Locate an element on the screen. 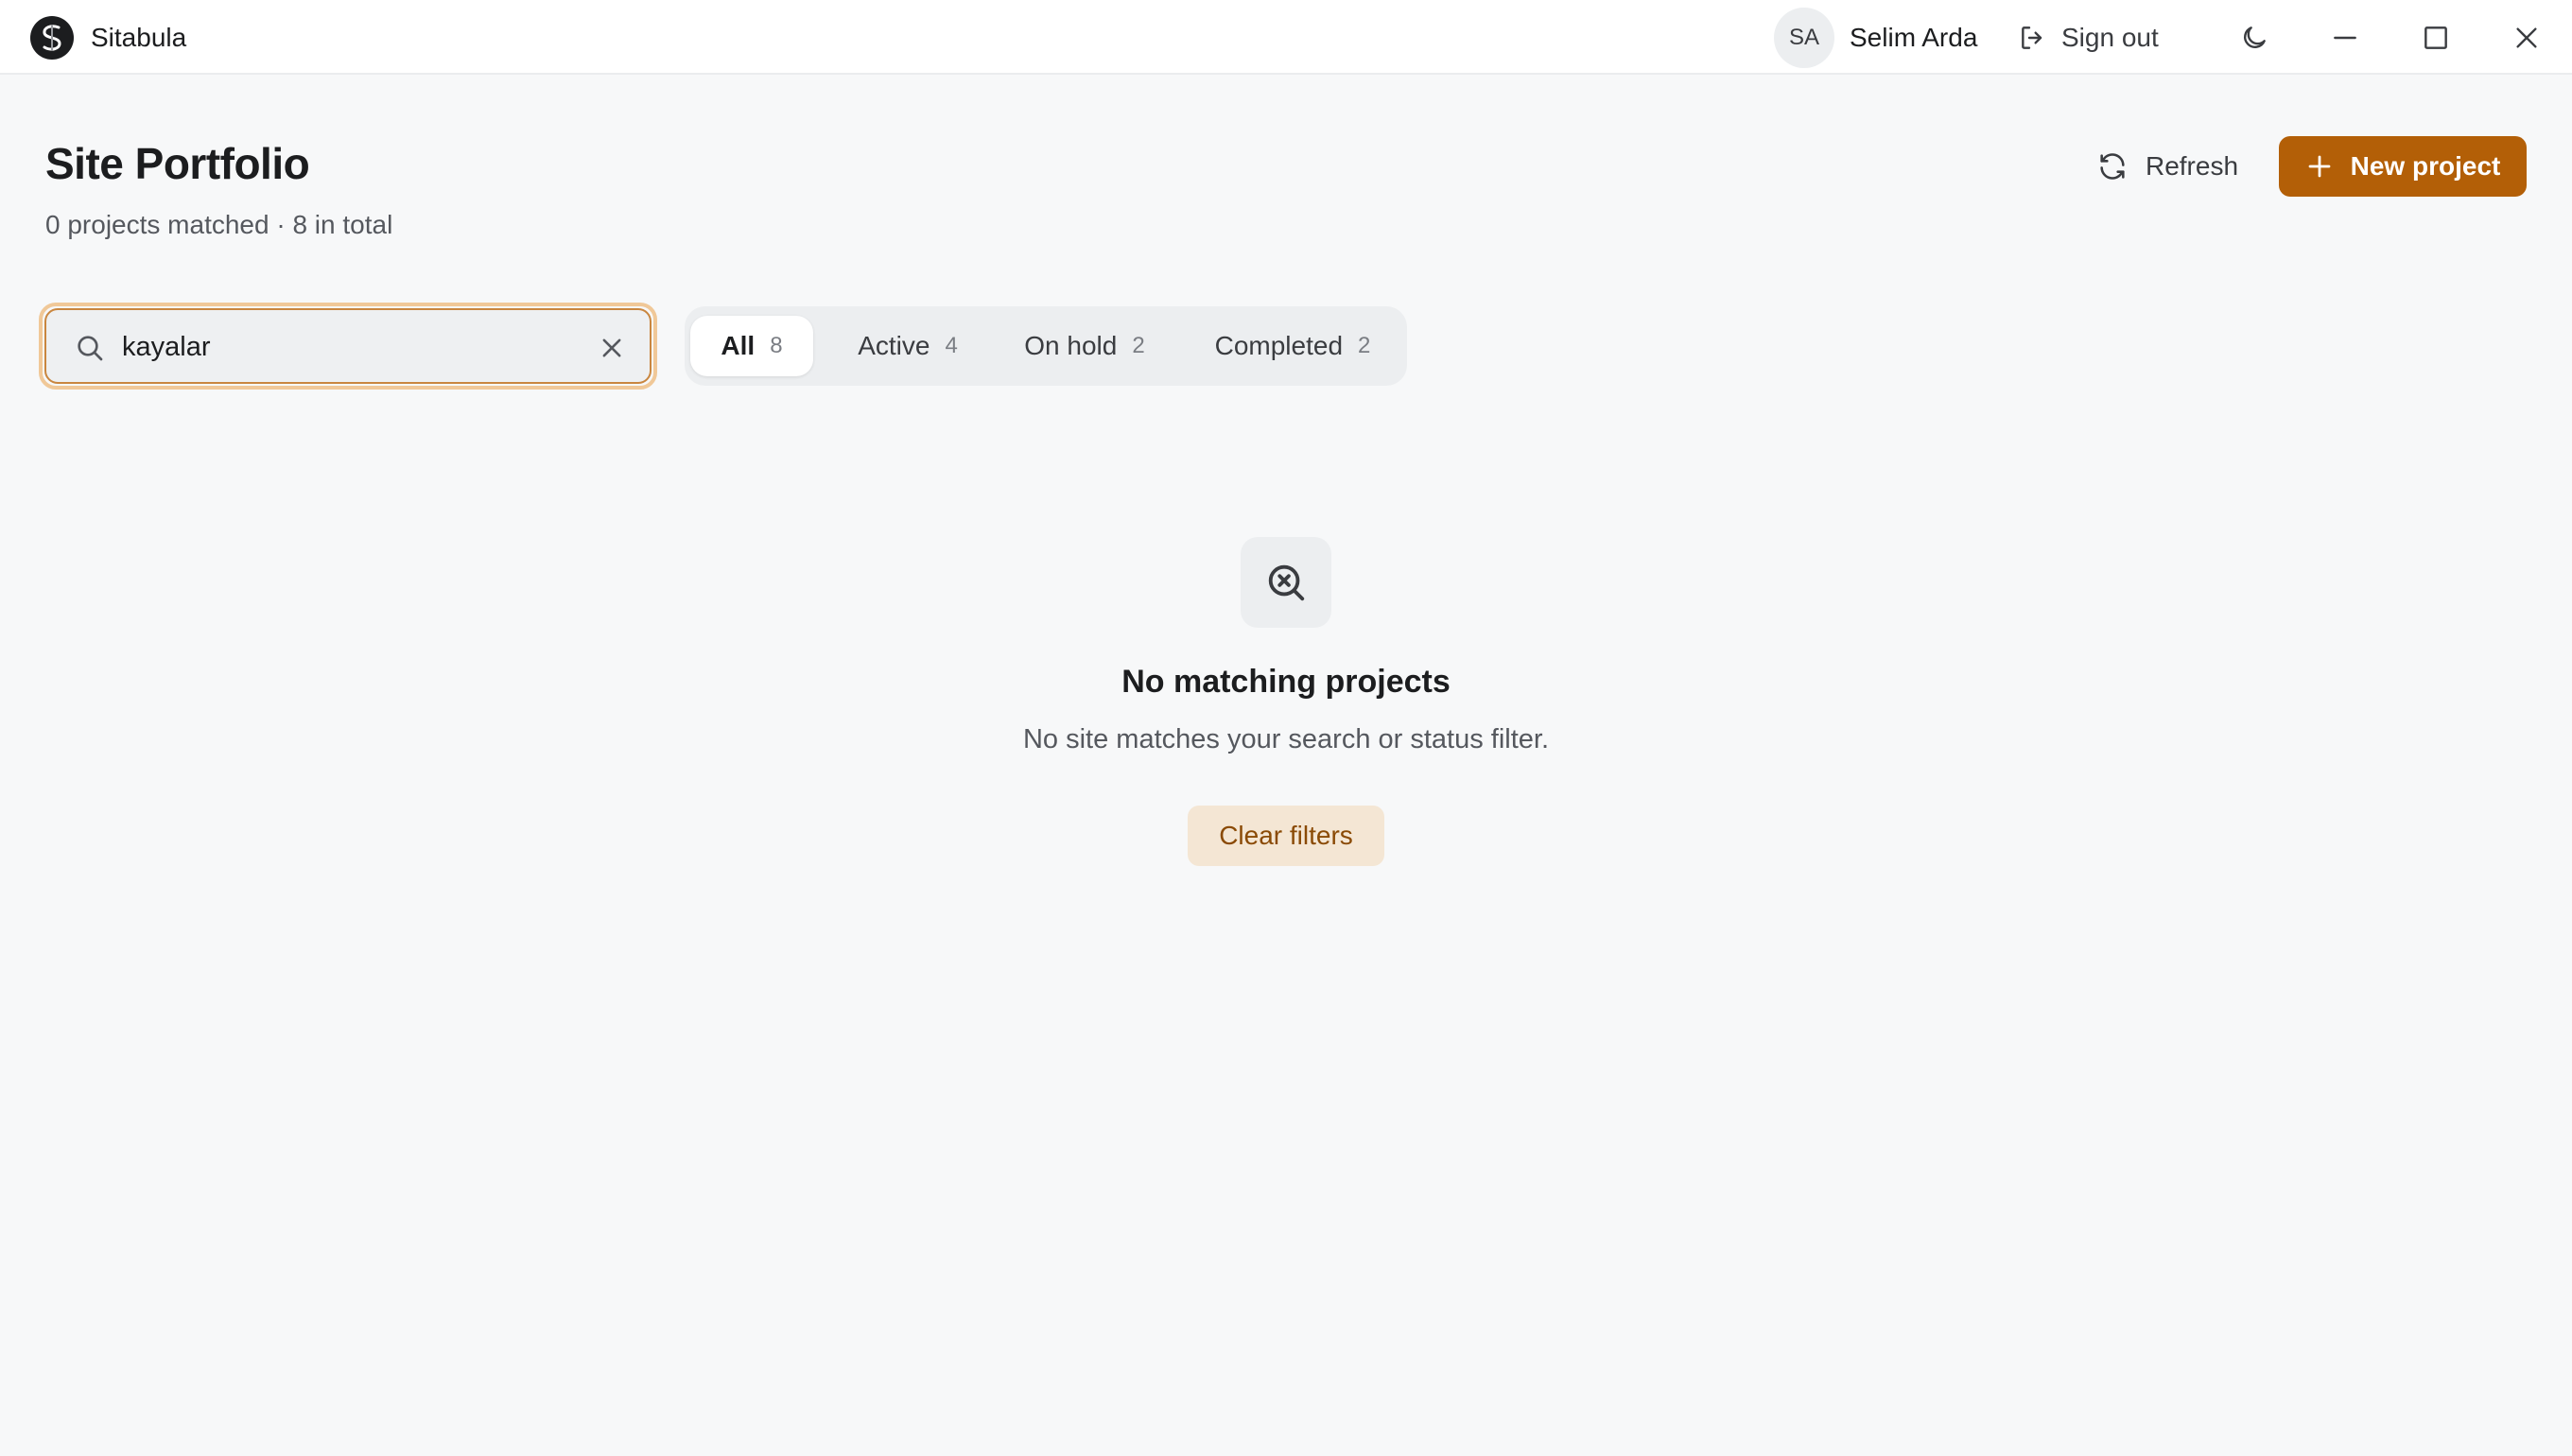  close-icon is located at coordinates (2526, 37).